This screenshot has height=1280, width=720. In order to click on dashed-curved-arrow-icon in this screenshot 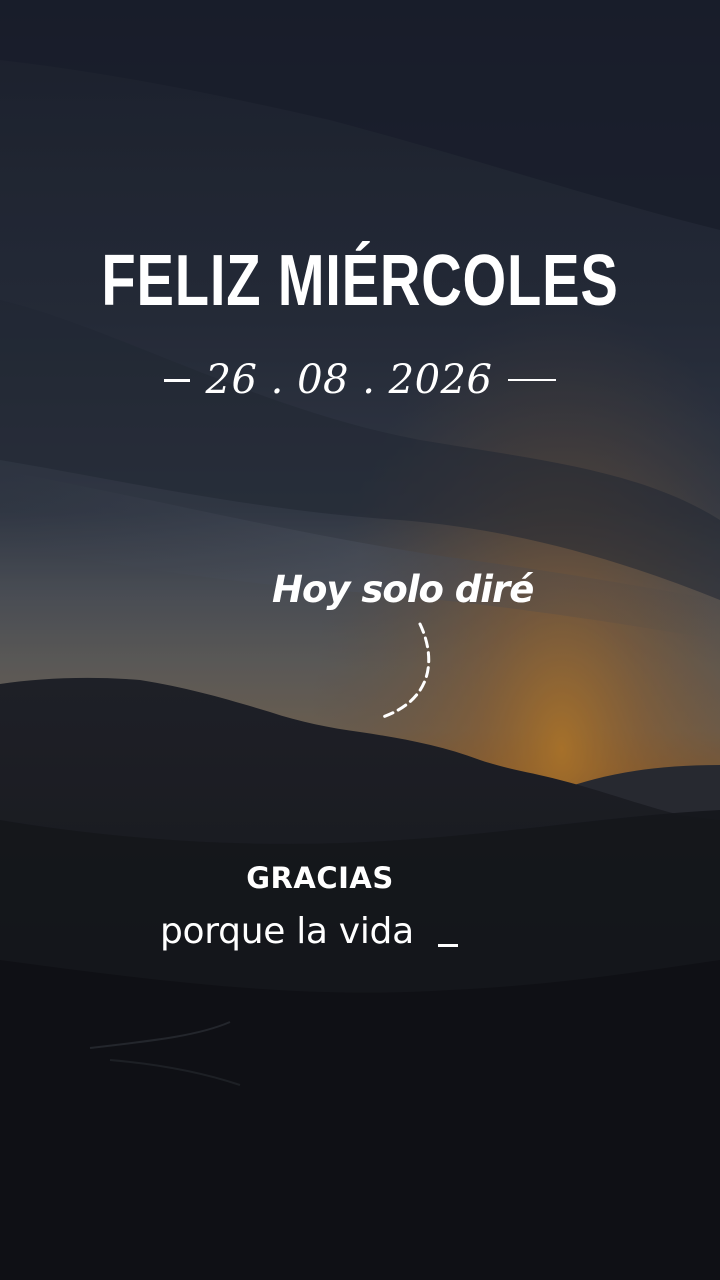, I will do `click(404, 671)`.